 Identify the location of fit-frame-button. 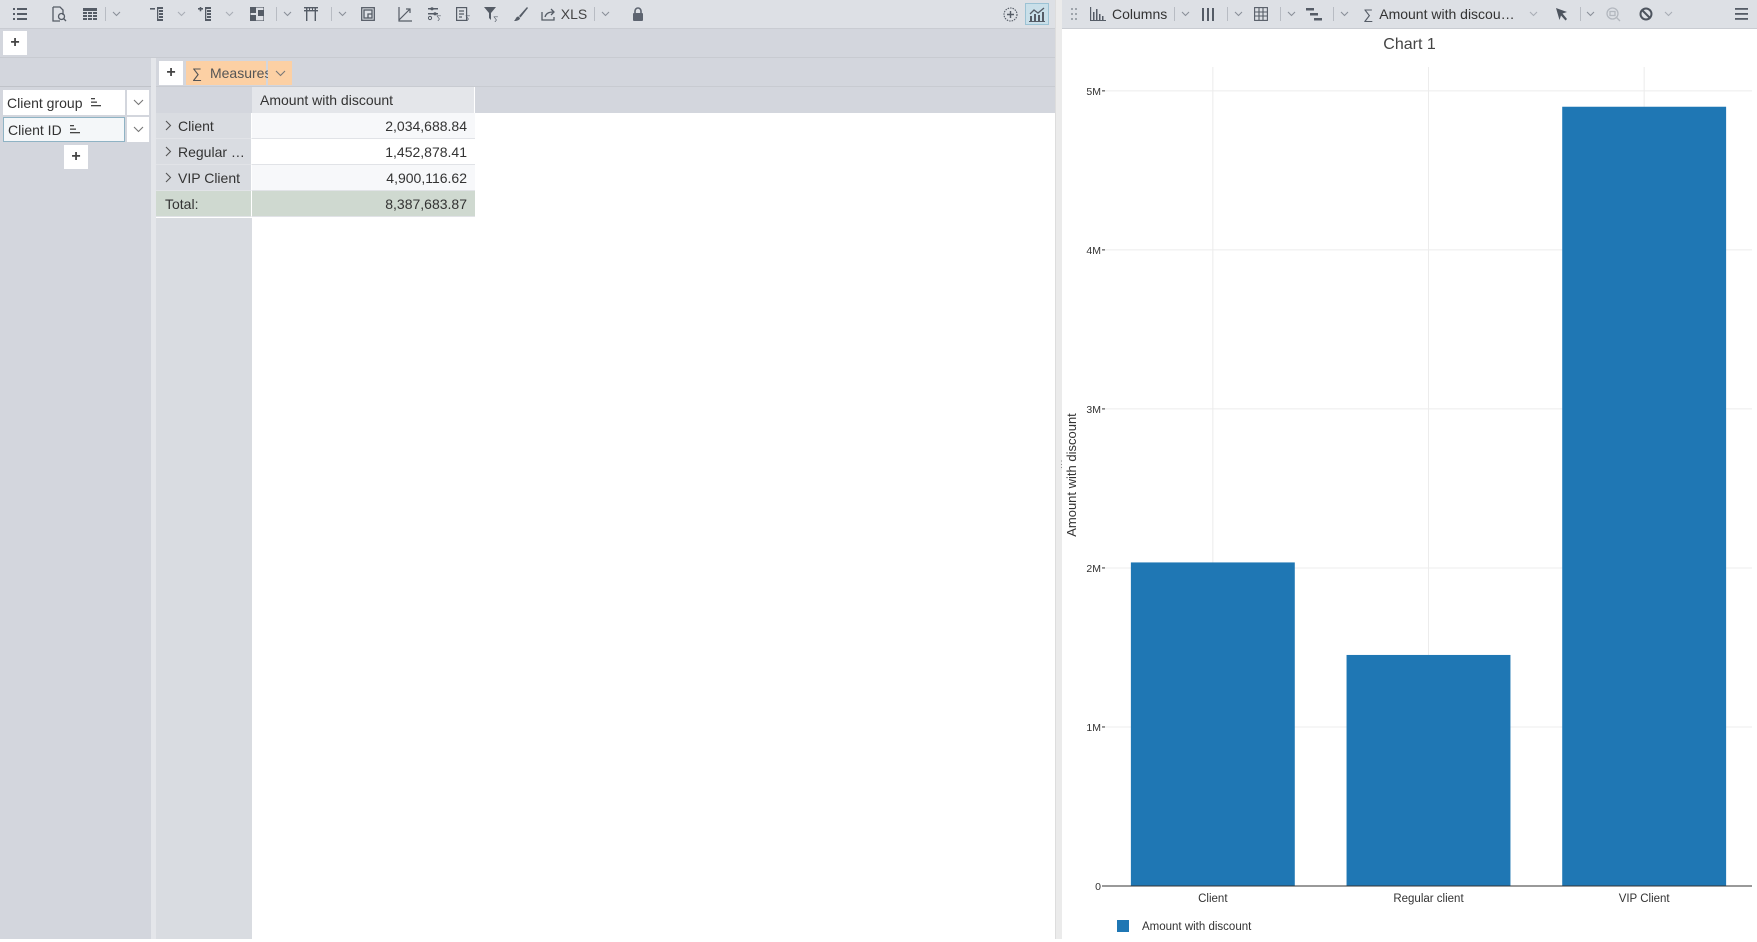
(368, 14).